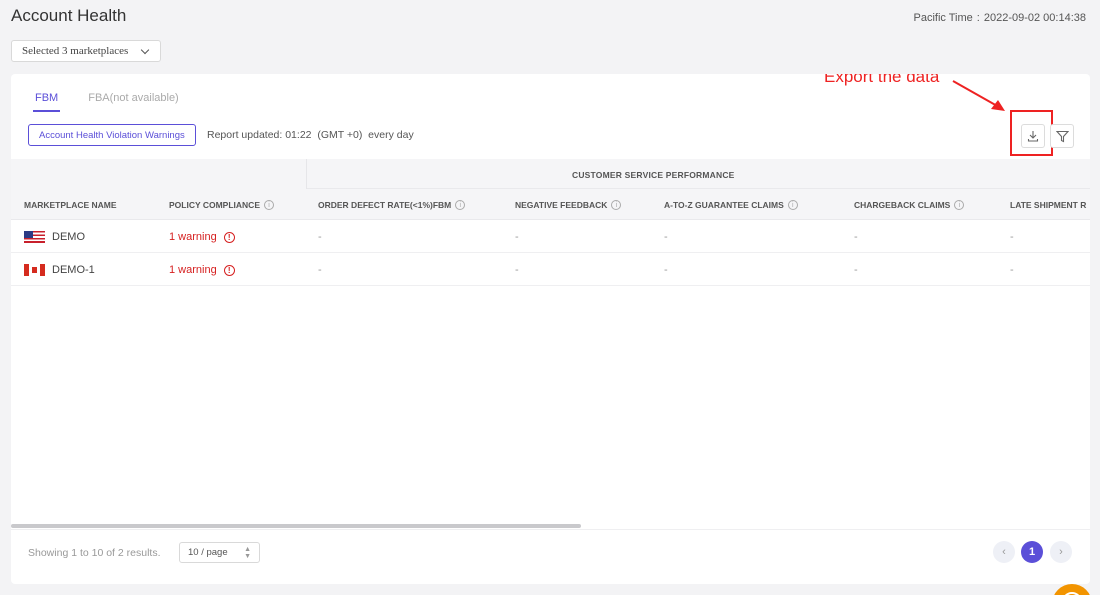  I want to click on page-size-value: 10 / page, so click(208, 552).